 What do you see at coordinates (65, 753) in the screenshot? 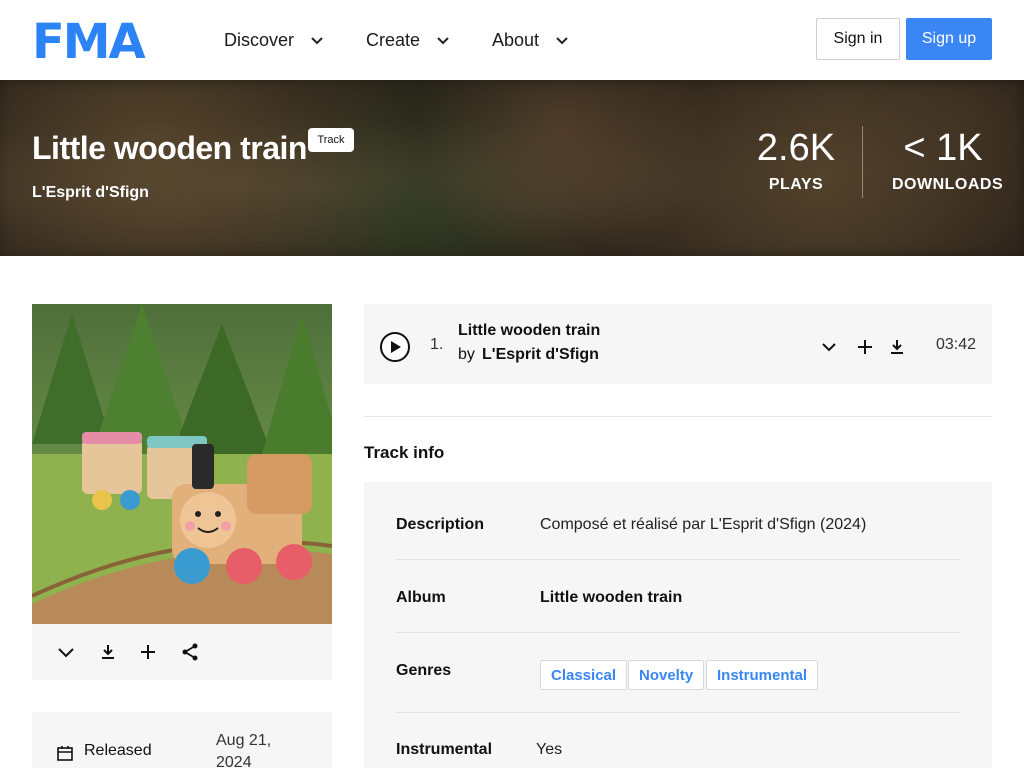
I see `calendar-icon` at bounding box center [65, 753].